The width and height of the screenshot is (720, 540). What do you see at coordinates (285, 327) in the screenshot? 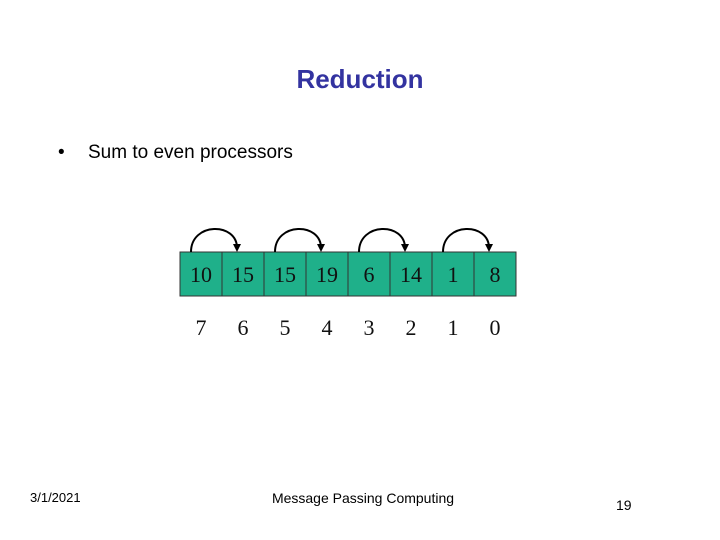
I see `processor-index: 5` at bounding box center [285, 327].